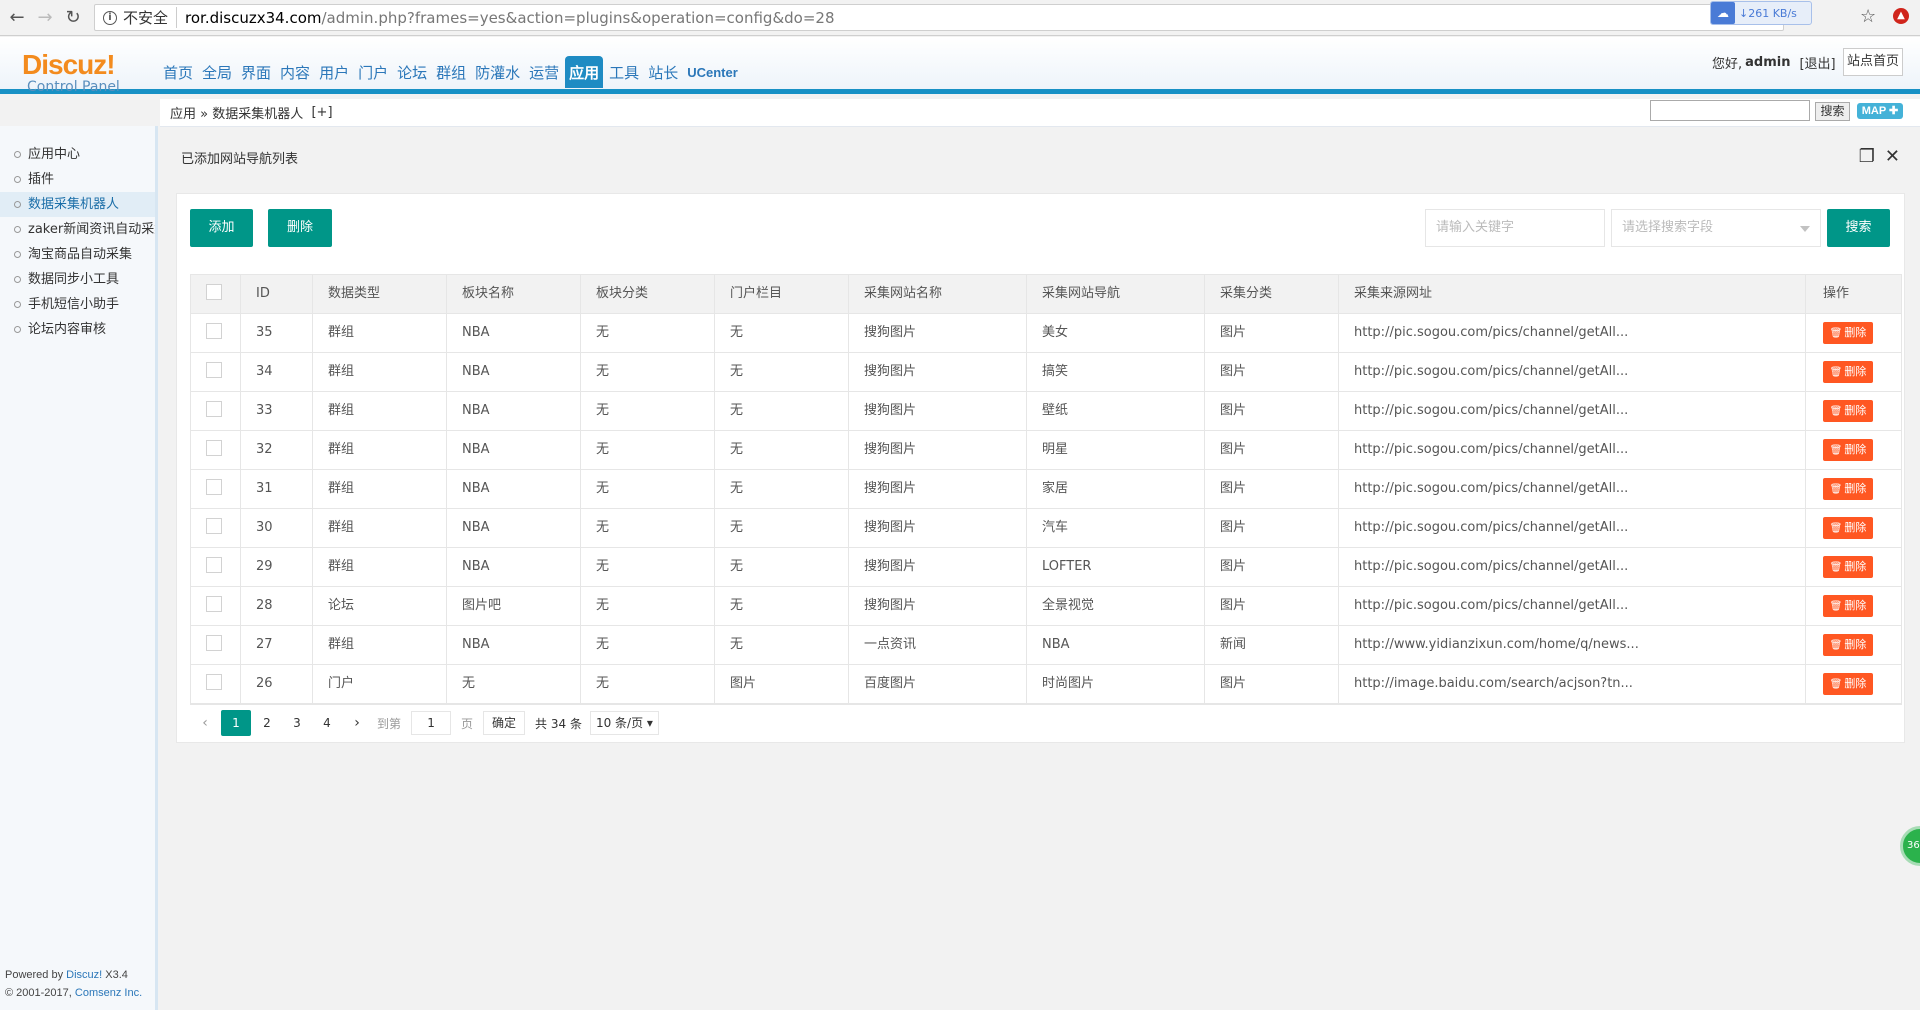 This screenshot has height=1010, width=1920. What do you see at coordinates (277, 645) in the screenshot?
I see `cell-id: 27` at bounding box center [277, 645].